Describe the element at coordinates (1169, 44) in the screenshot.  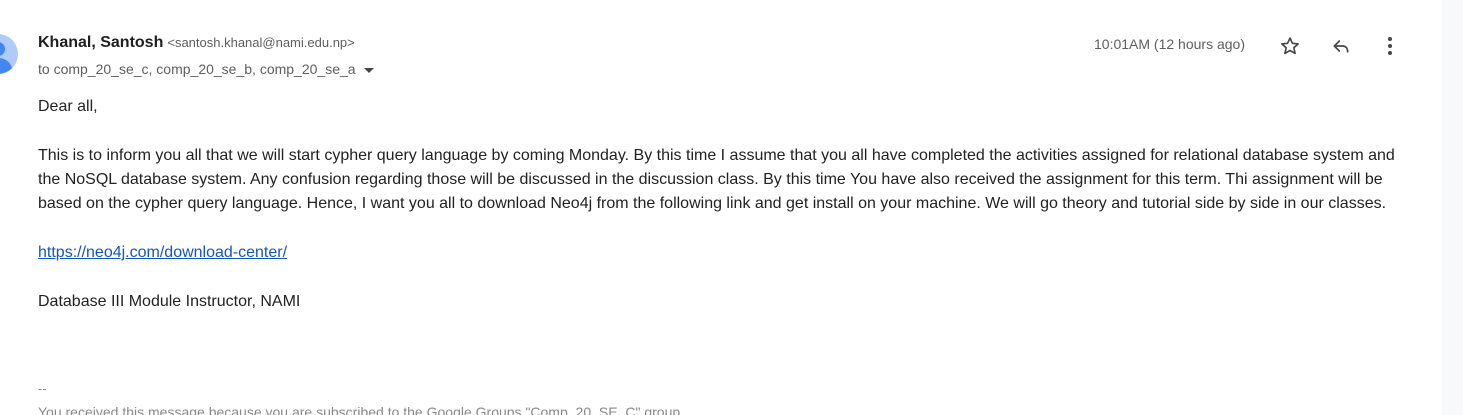
I see `timestamp: 10:01AM (12 hours ago)` at that location.